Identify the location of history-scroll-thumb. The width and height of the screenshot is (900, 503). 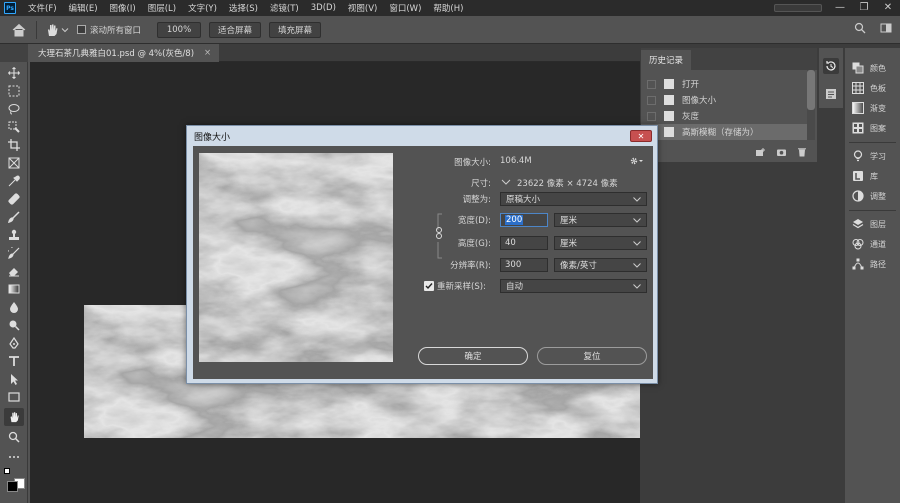
(811, 90).